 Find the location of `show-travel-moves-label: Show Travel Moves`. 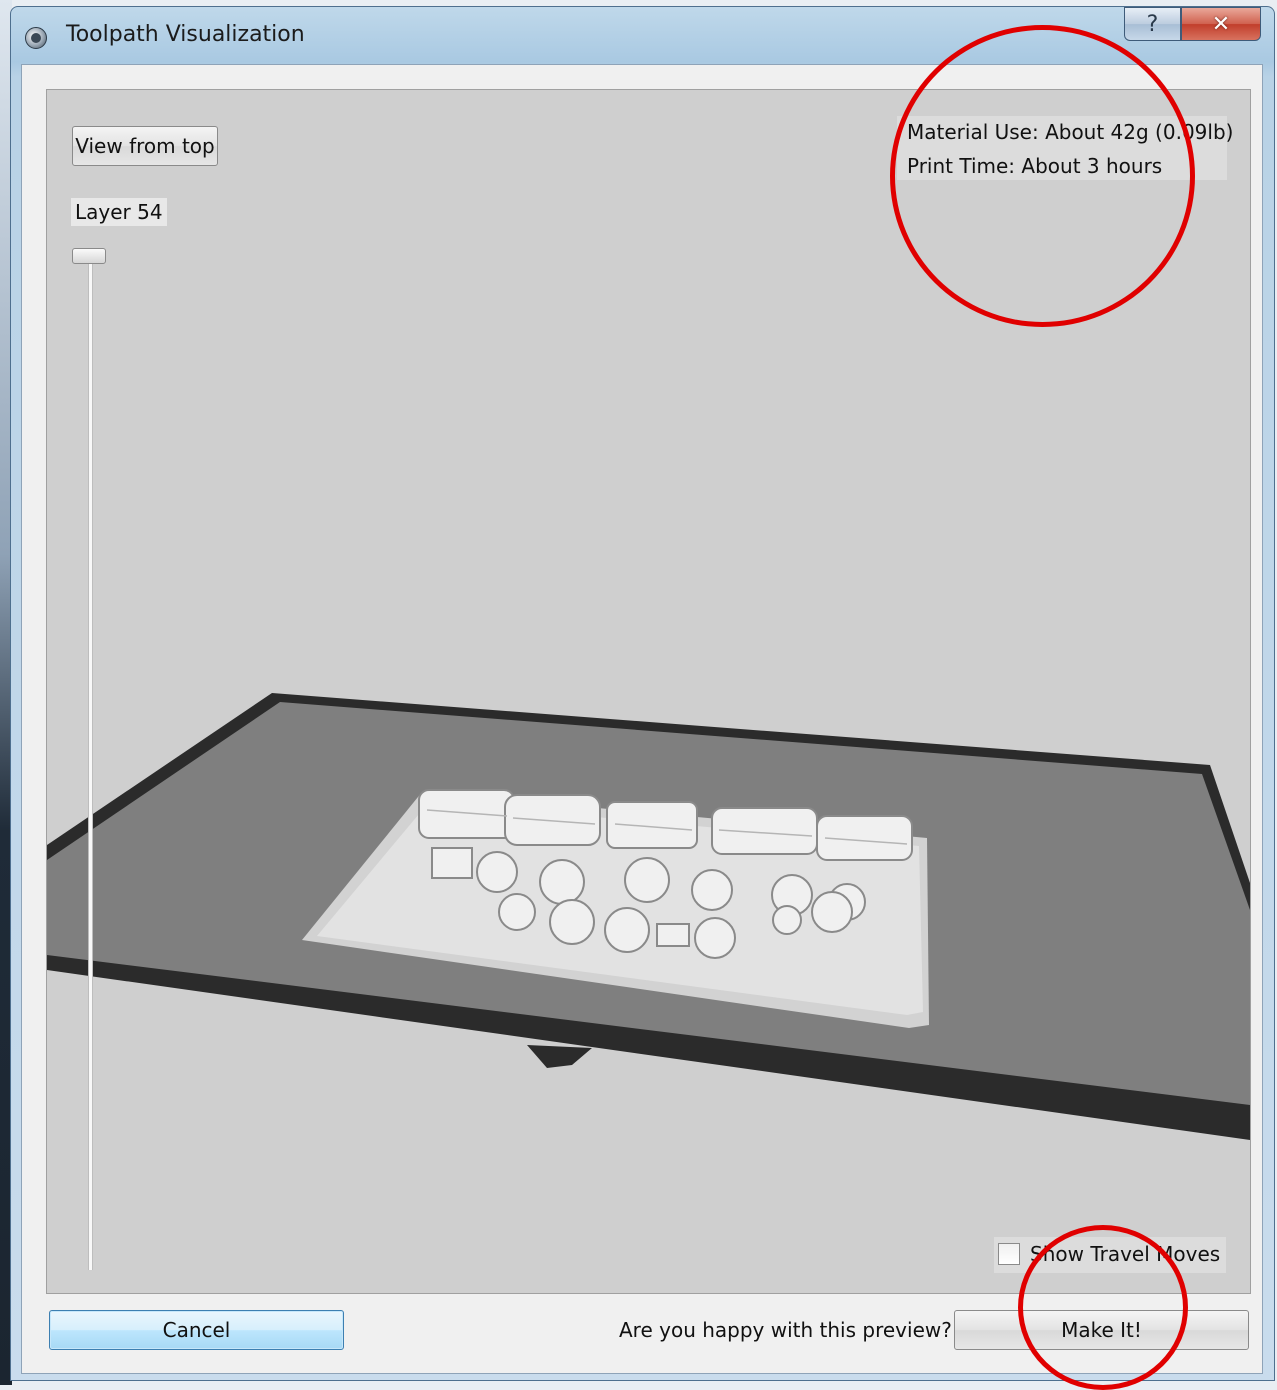

show-travel-moves-label: Show Travel Moves is located at coordinates (1125, 1254).